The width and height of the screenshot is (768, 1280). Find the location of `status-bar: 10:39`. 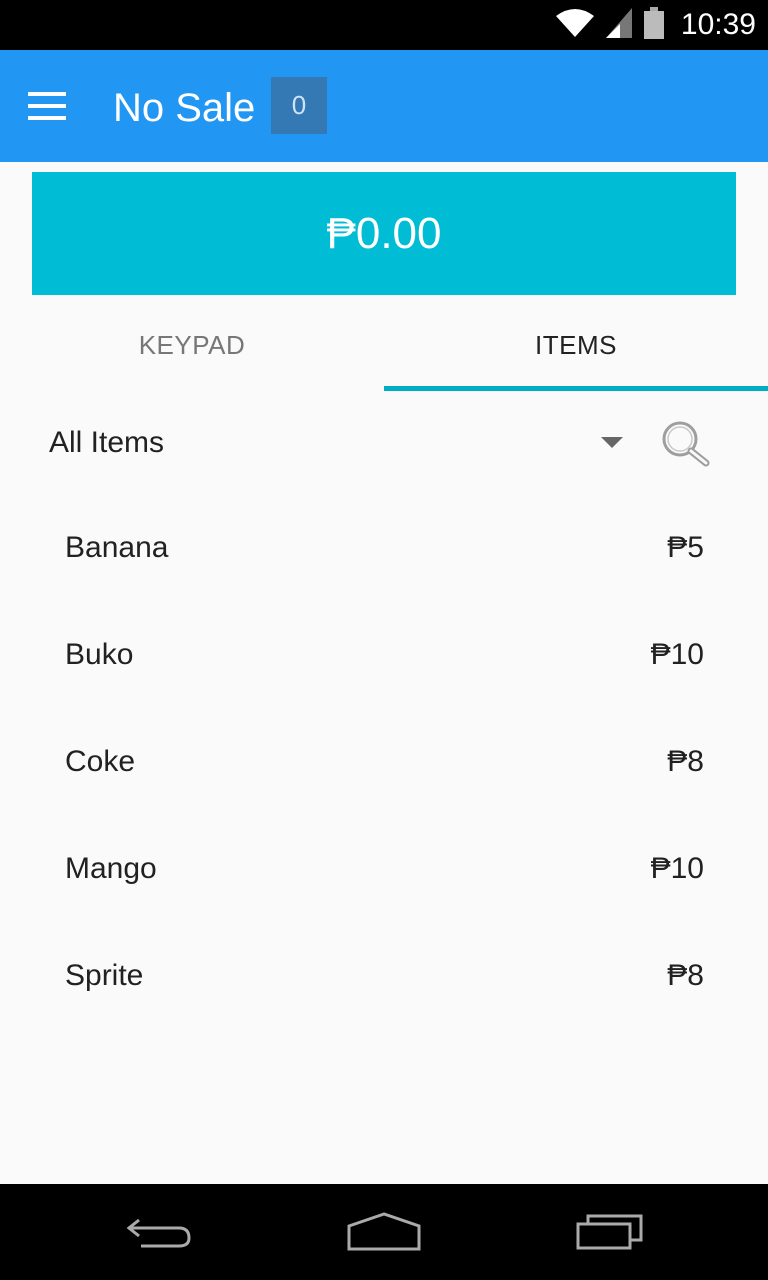

status-bar: 10:39 is located at coordinates (384, 25).